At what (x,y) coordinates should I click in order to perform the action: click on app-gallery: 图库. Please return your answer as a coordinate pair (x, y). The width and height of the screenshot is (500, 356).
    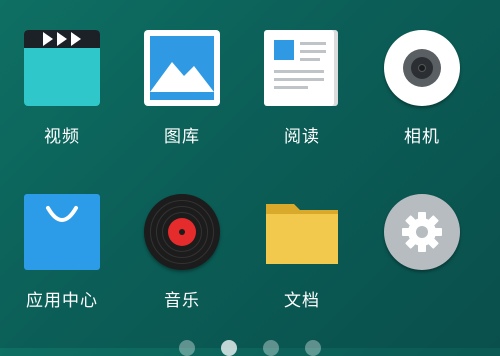
    Looking at the image, I should click on (182, 75).